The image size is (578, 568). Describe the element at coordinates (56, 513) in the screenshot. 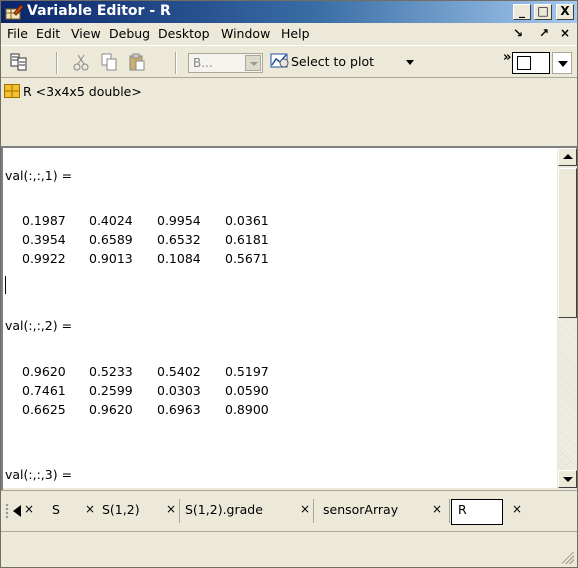

I see `tab-s: S` at that location.